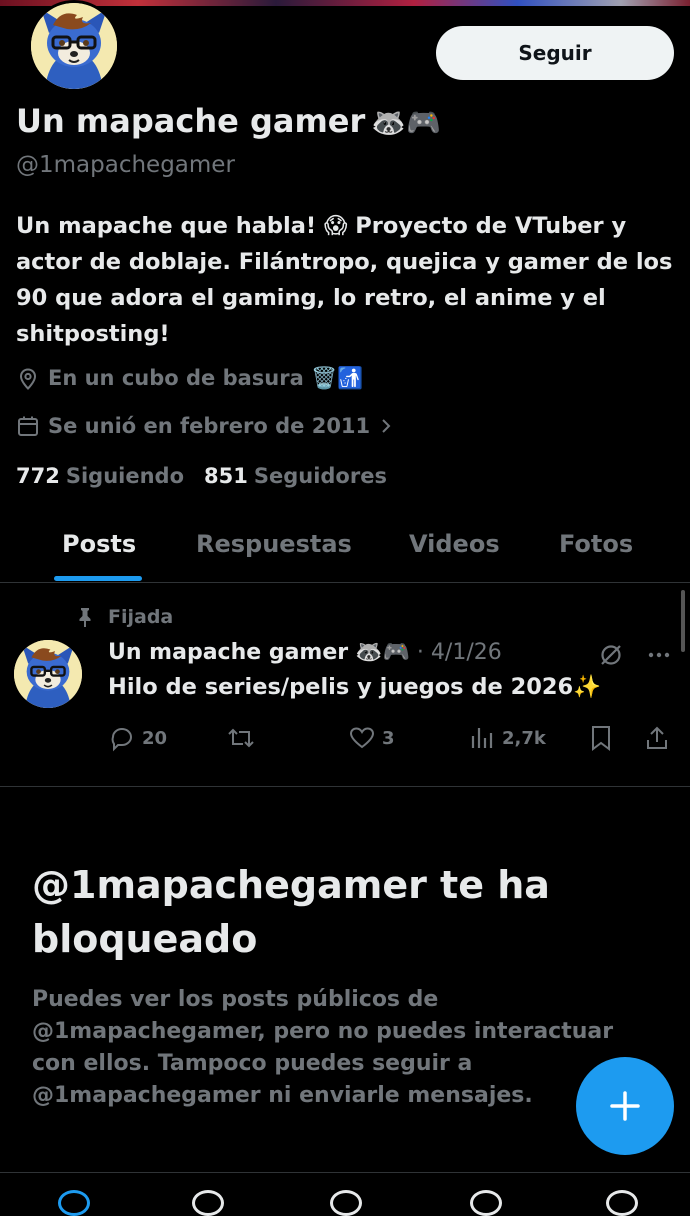 The width and height of the screenshot is (690, 1216). What do you see at coordinates (362, 738) in the screenshot?
I see `heart-icon` at bounding box center [362, 738].